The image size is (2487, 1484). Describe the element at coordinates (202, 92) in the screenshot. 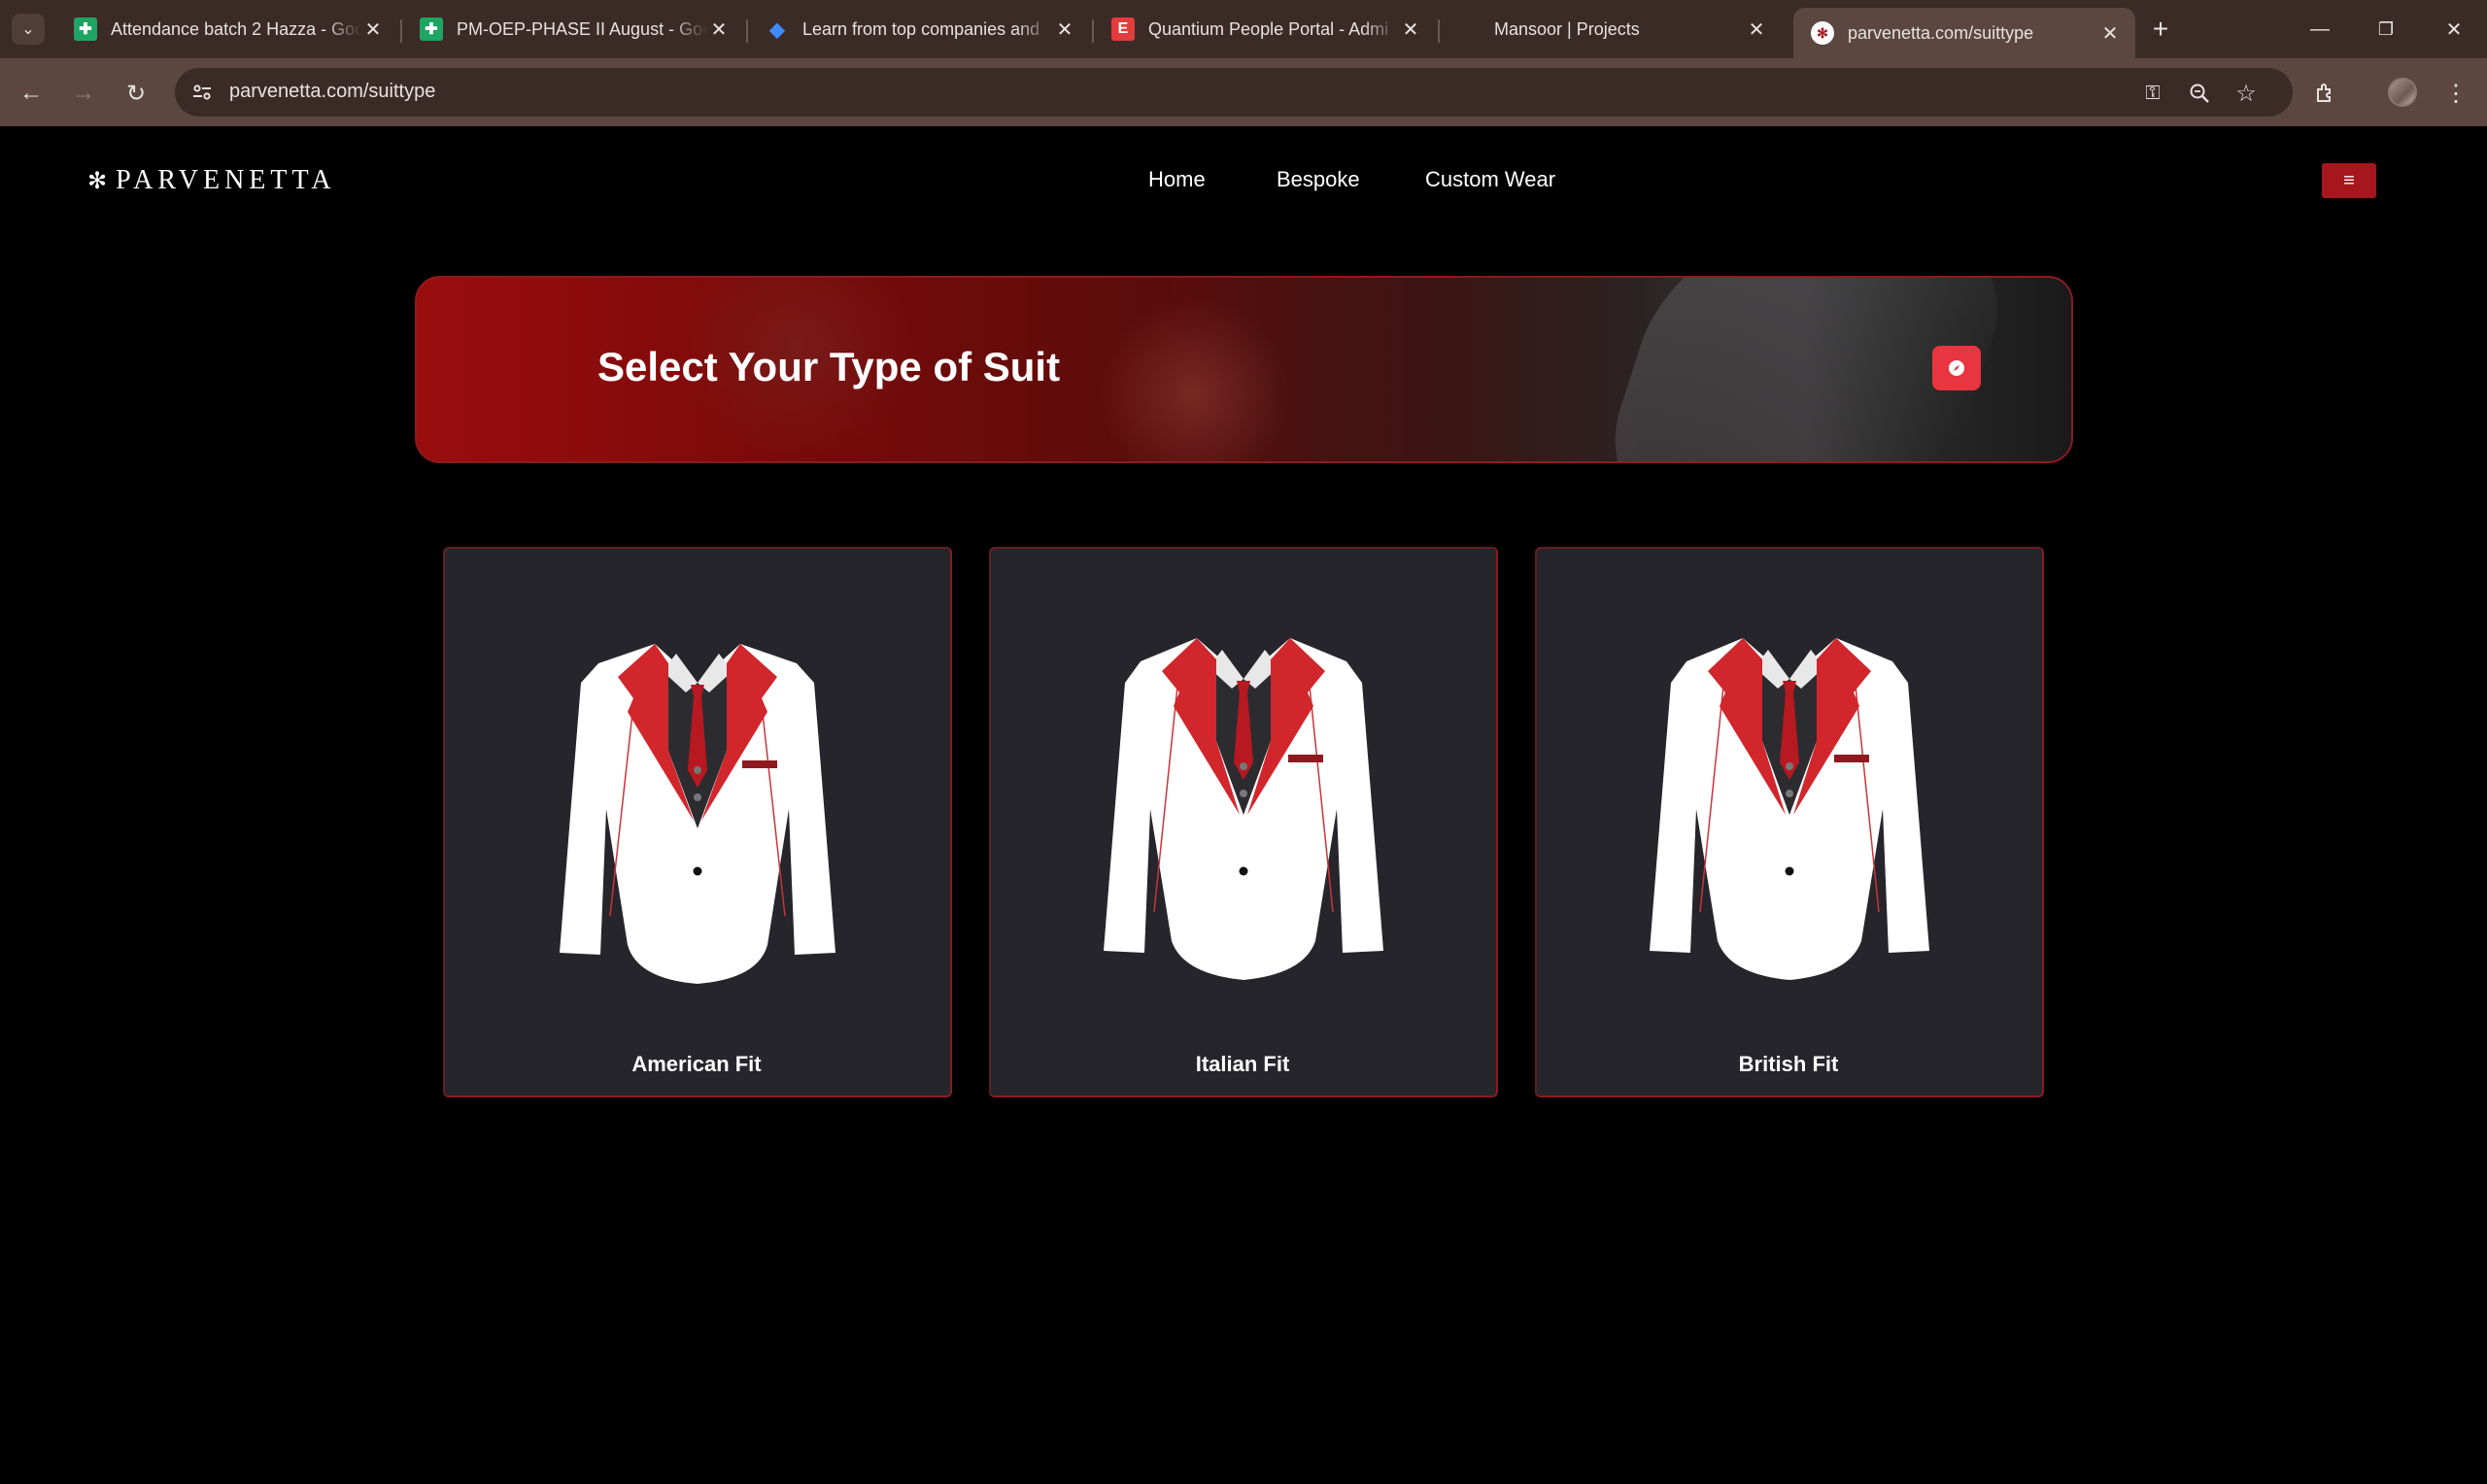

I see `site-info-icon` at that location.